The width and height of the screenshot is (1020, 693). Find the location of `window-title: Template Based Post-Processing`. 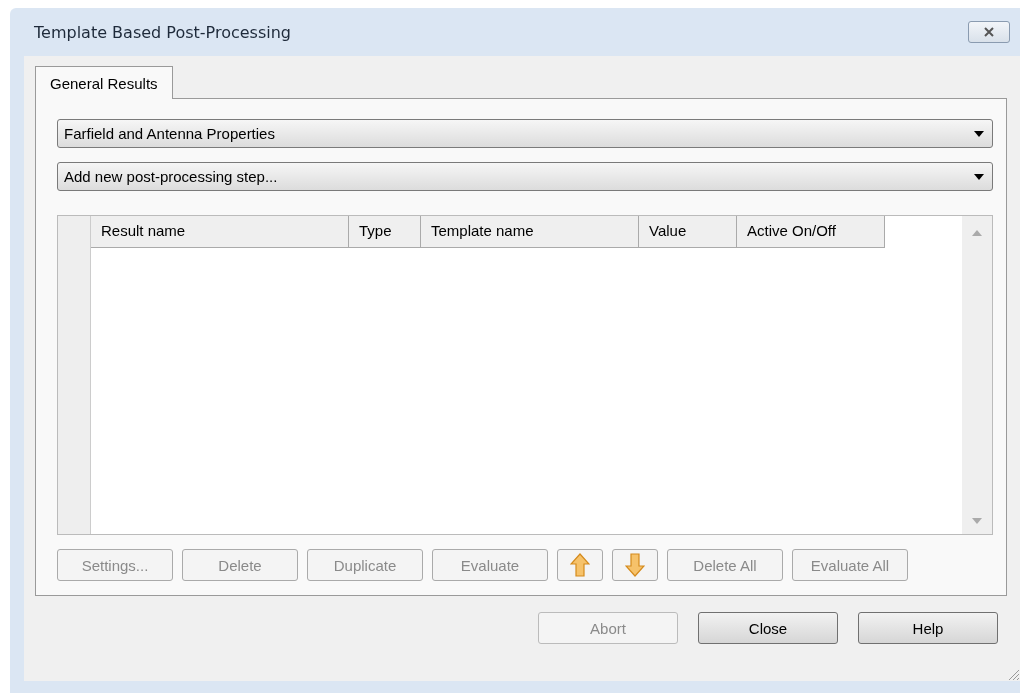

window-title: Template Based Post-Processing is located at coordinates (162, 32).